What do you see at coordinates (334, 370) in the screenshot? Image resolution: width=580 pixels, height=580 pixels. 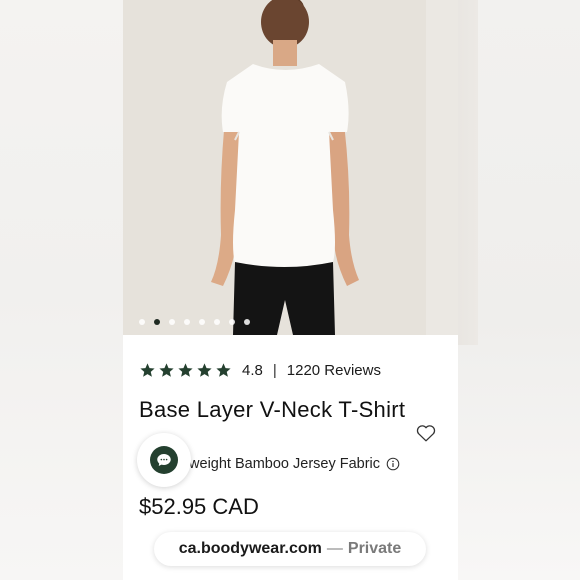 I see `review-count-link: 1220 Reviews` at bounding box center [334, 370].